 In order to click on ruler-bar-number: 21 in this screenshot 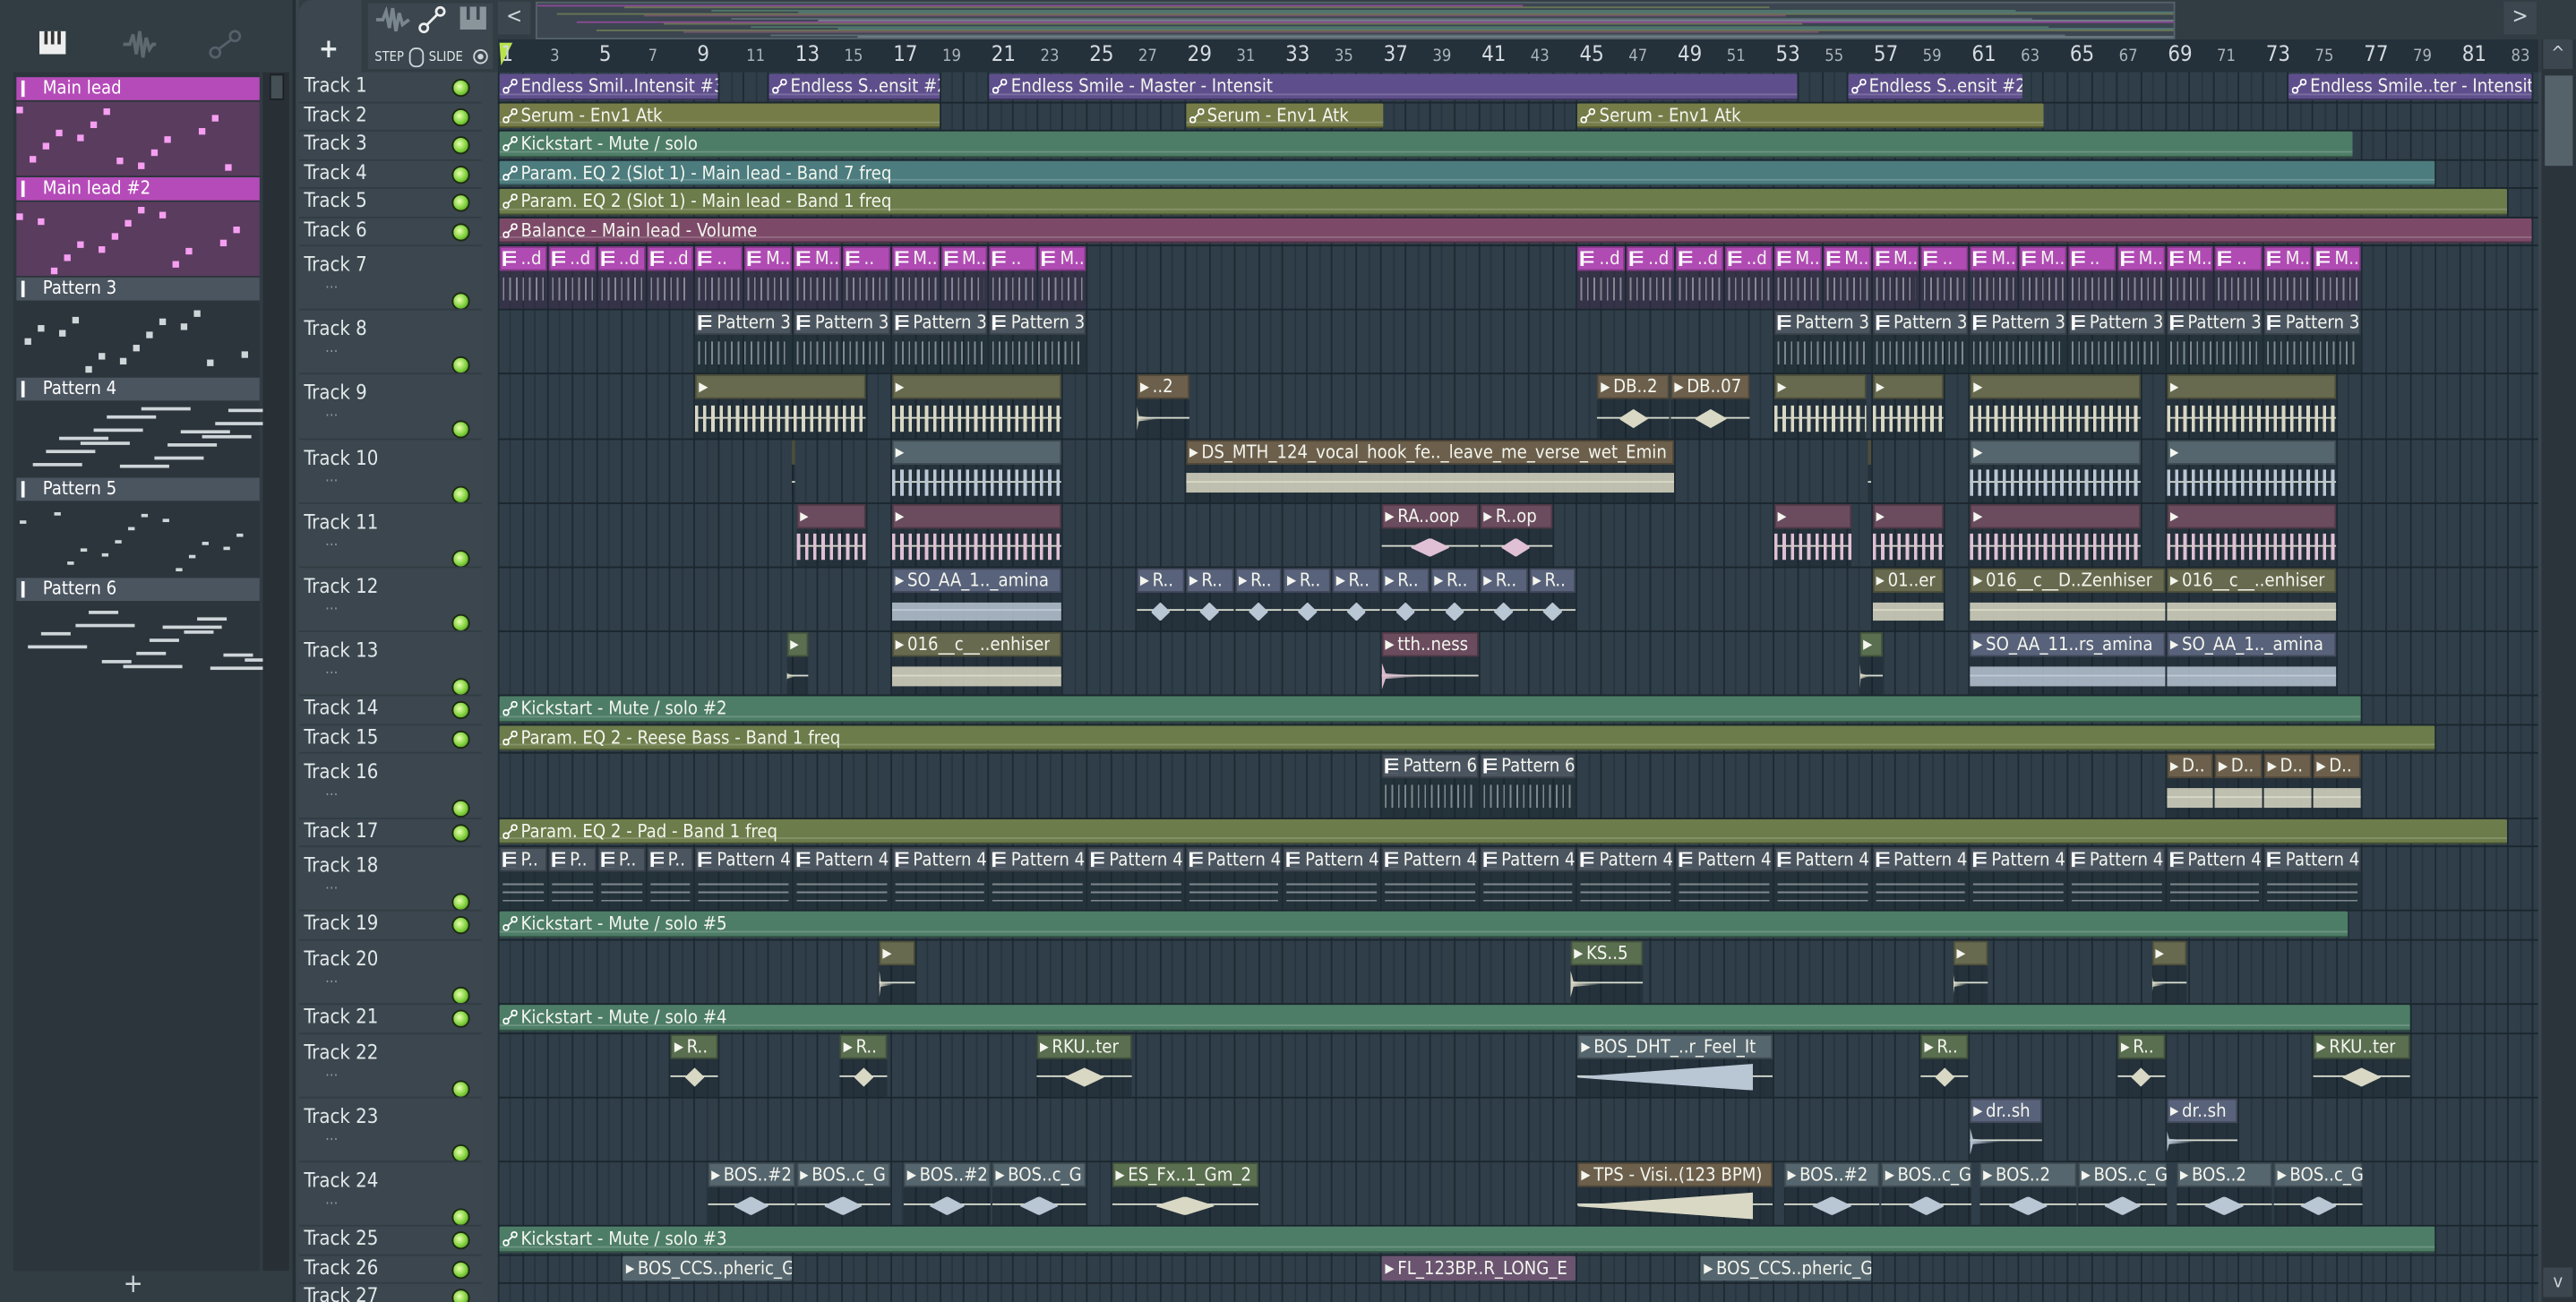, I will do `click(1004, 56)`.